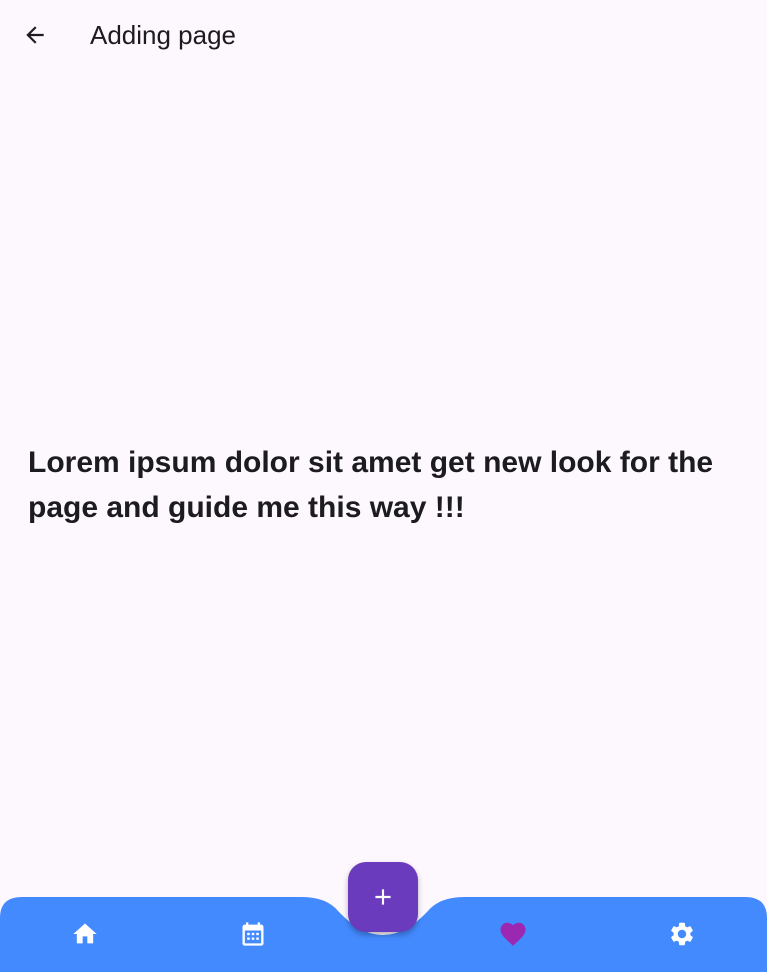 Image resolution: width=767 pixels, height=972 pixels. I want to click on heart-icon, so click(513, 934).